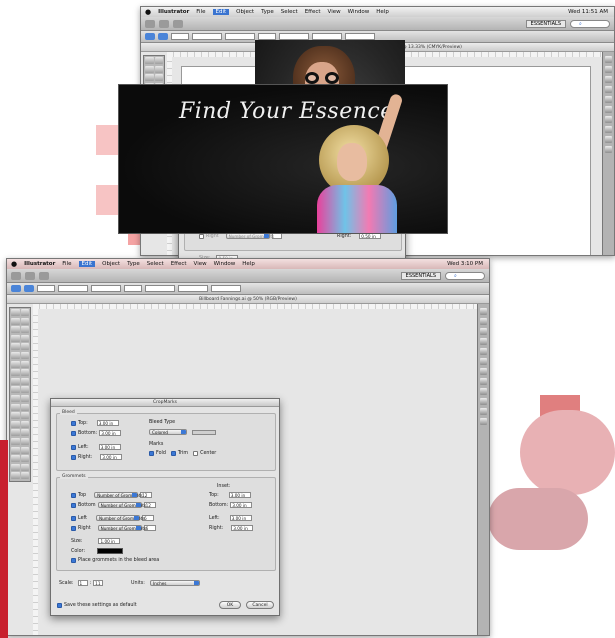  What do you see at coordinates (214, 518) in the screenshot?
I see `inset-left-label: Left:` at bounding box center [214, 518].